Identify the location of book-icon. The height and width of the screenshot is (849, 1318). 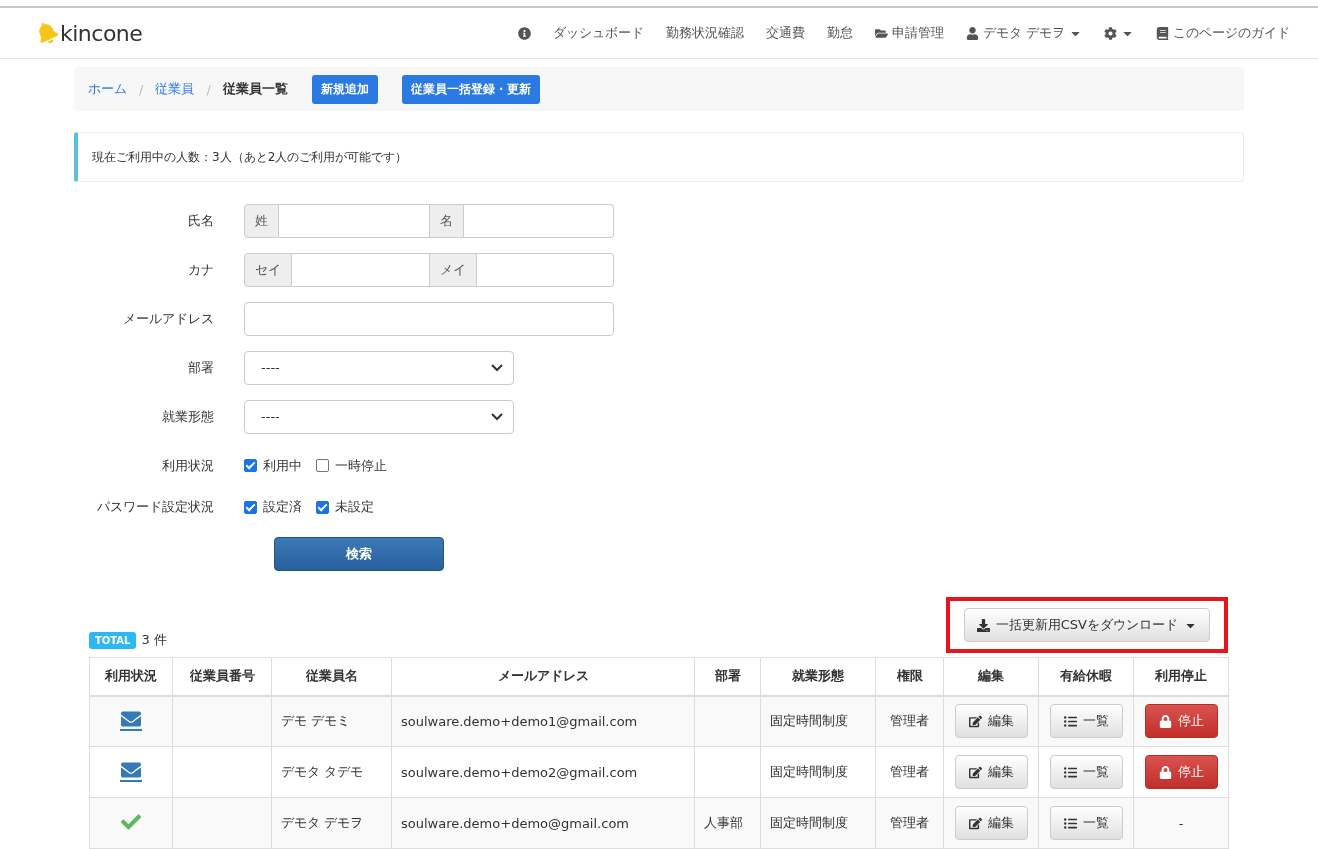
(1162, 33).